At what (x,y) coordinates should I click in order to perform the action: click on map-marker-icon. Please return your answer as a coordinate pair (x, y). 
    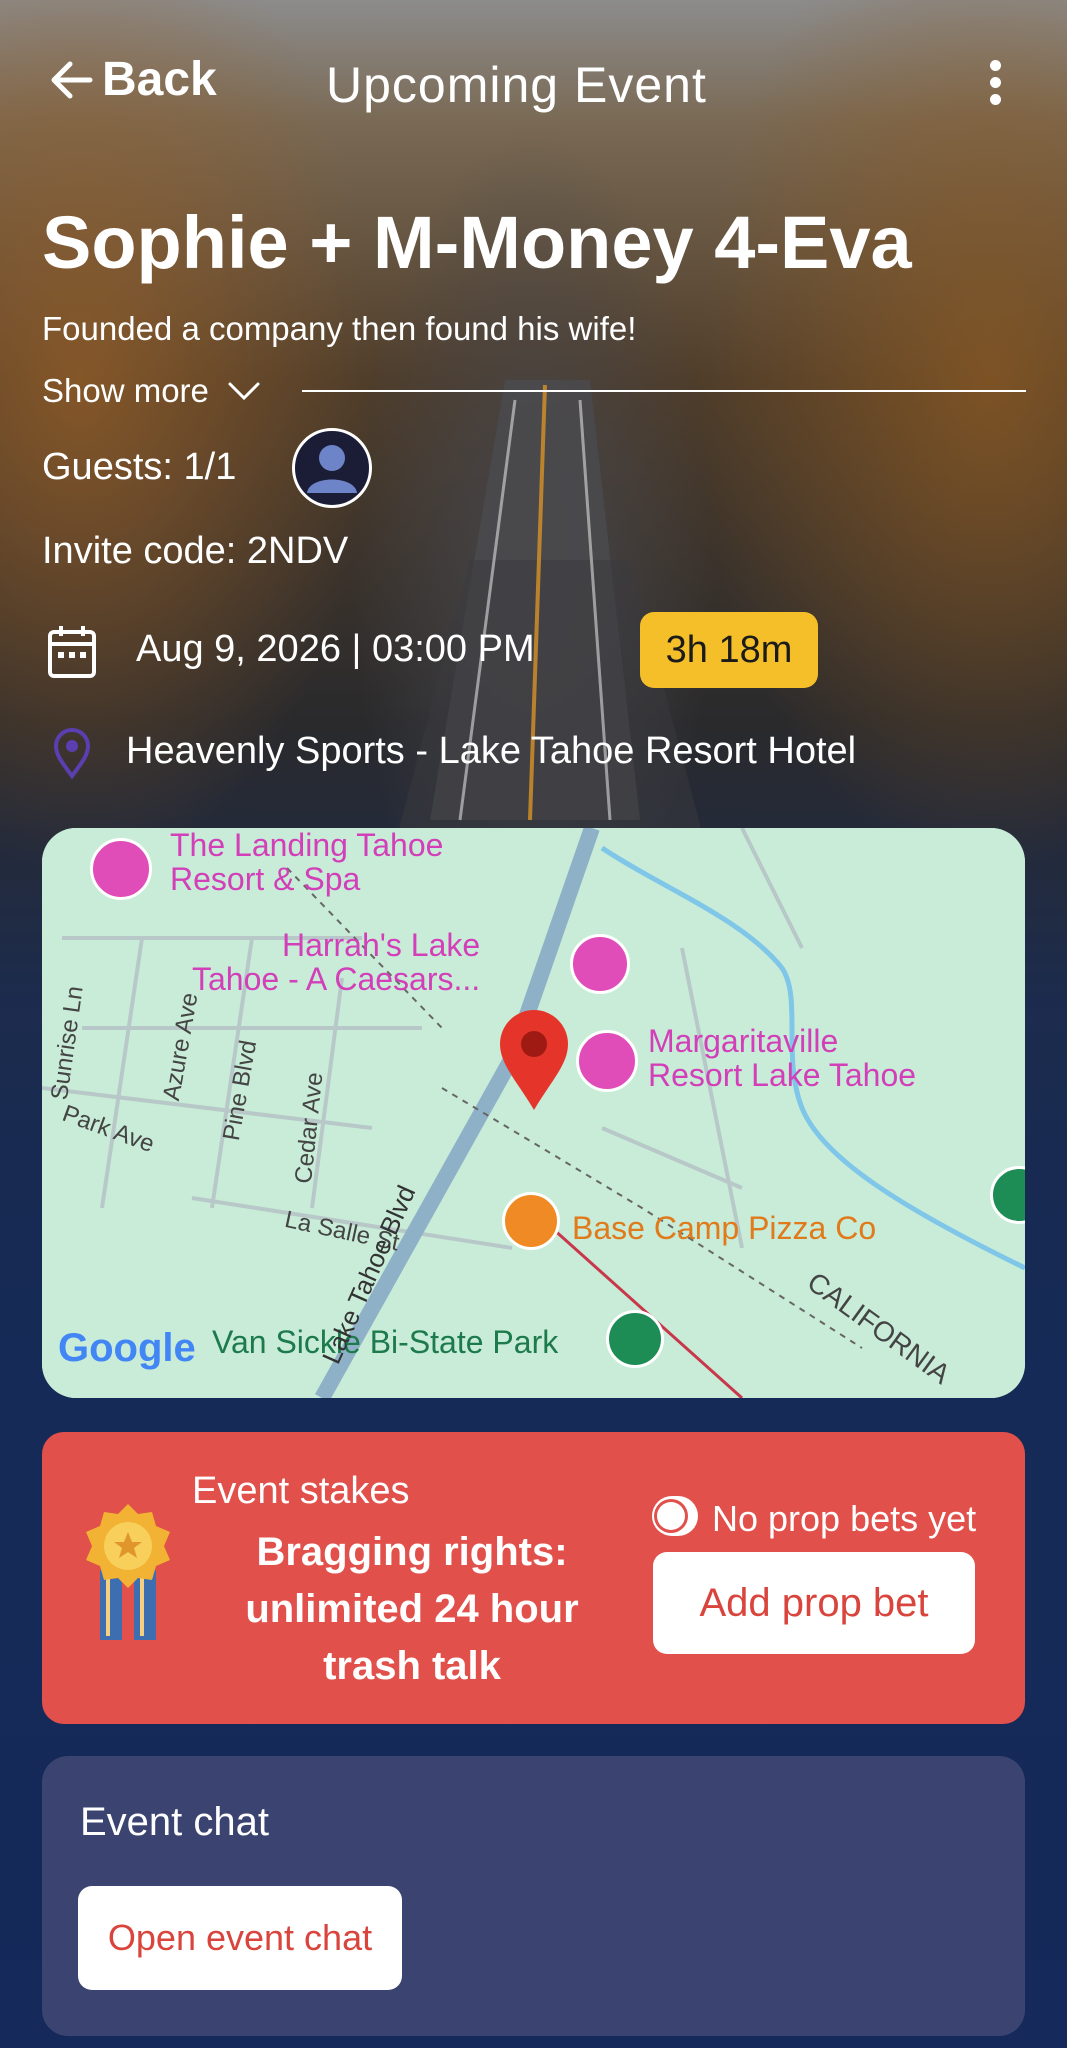
    Looking at the image, I should click on (534, 1060).